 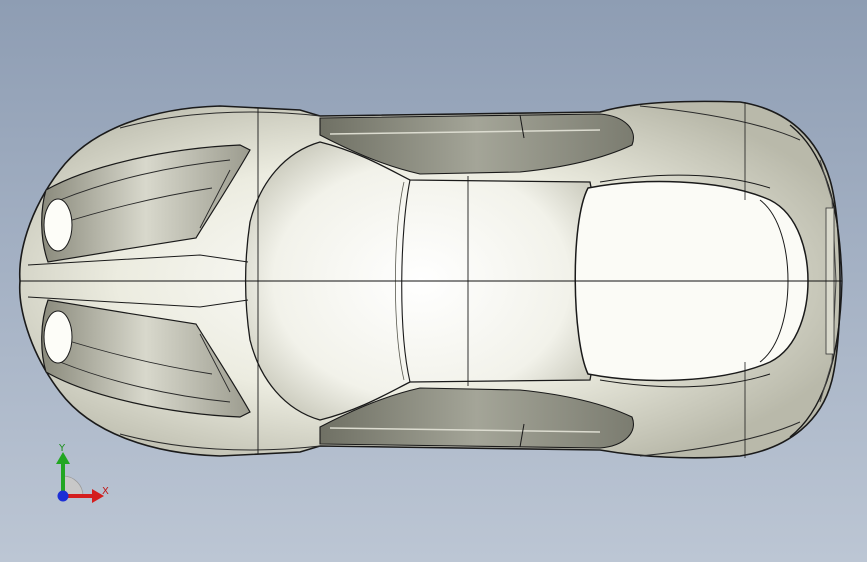 I want to click on x-axis-label: X, so click(x=105, y=491).